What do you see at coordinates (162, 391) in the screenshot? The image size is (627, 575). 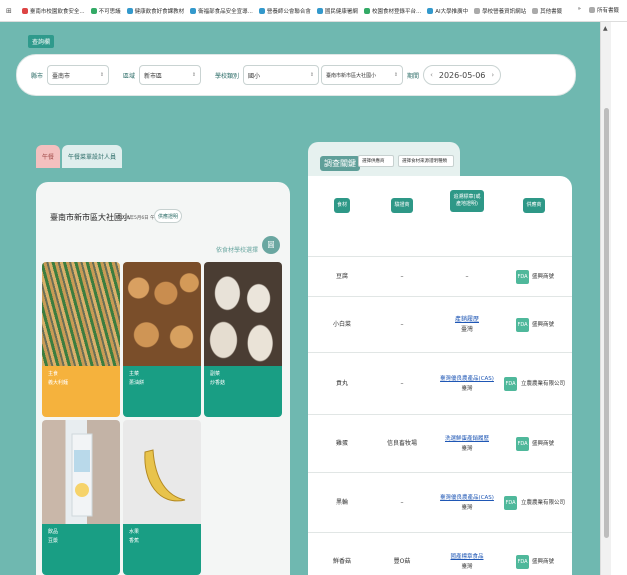 I see `dish-caption: 主菜 蔥油餅` at bounding box center [162, 391].